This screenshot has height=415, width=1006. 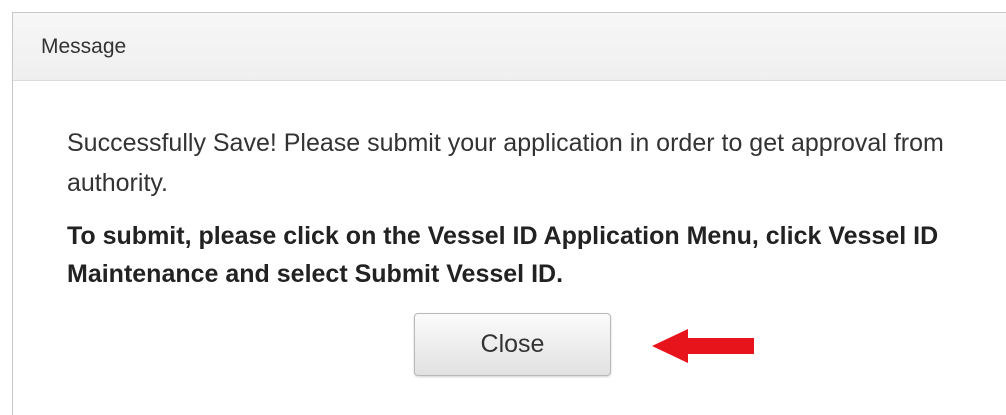 I want to click on close-button: Close, so click(x=512, y=344).